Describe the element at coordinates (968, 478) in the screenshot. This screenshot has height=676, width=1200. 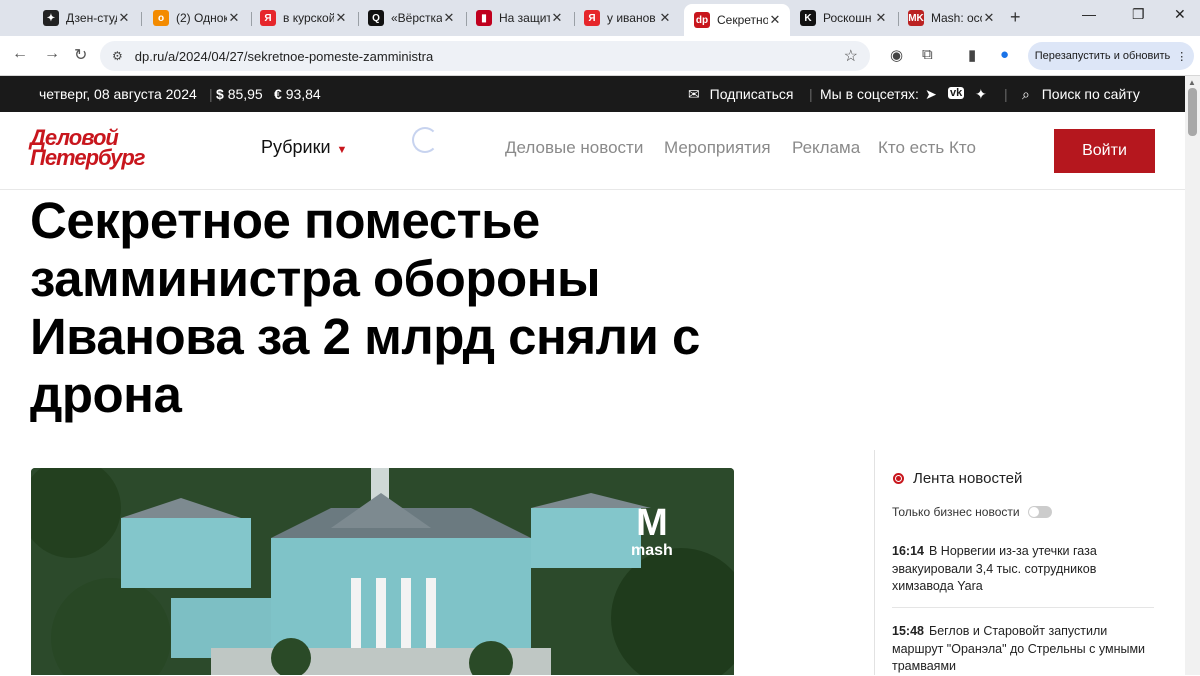
I see `news-feed-title-text: Лента новостей` at that location.